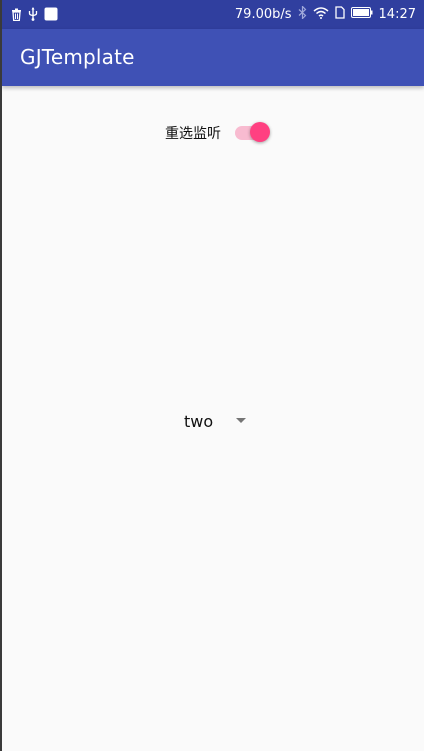  Describe the element at coordinates (193, 134) in the screenshot. I see `switch-label: 重选监听` at that location.